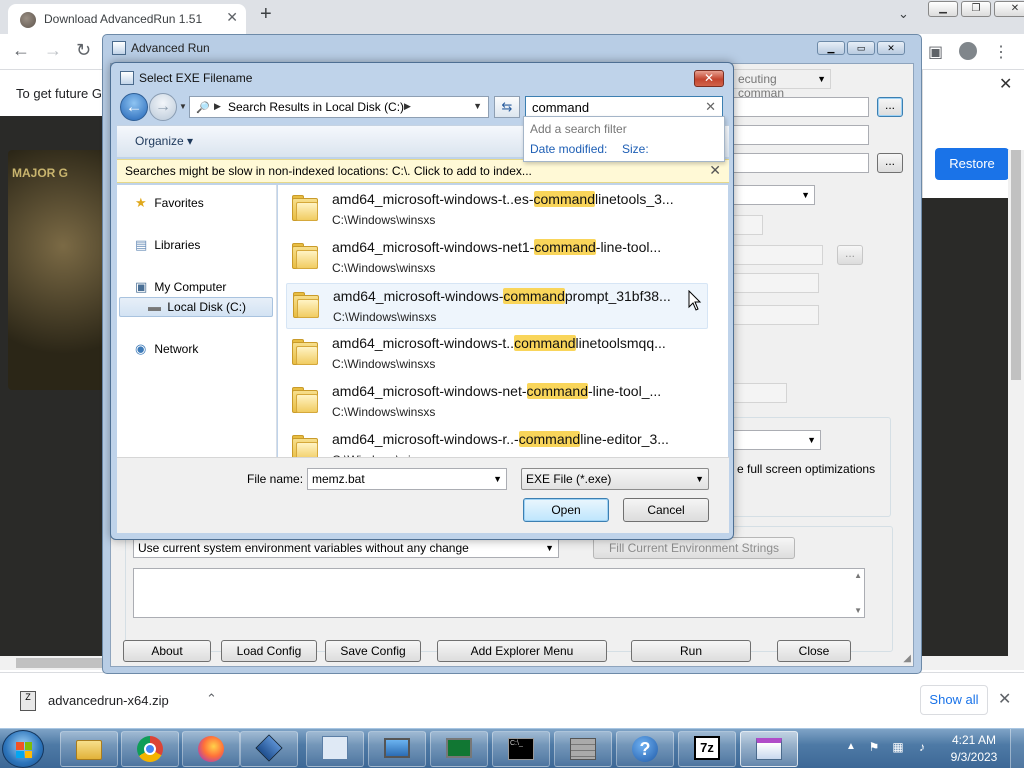 Image resolution: width=1024 pixels, height=768 pixels. Describe the element at coordinates (166, 349) in the screenshot. I see `nav-network: ◉ Network` at that location.